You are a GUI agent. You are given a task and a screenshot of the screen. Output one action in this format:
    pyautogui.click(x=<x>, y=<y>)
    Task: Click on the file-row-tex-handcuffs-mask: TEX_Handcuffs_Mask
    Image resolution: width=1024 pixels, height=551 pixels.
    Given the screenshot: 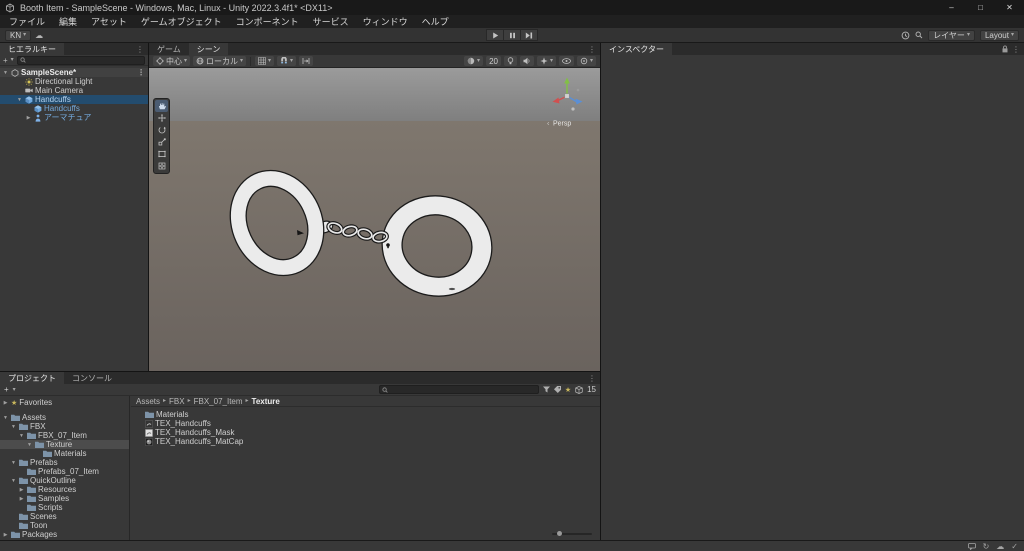 What is the action you would take?
    pyautogui.click(x=365, y=432)
    